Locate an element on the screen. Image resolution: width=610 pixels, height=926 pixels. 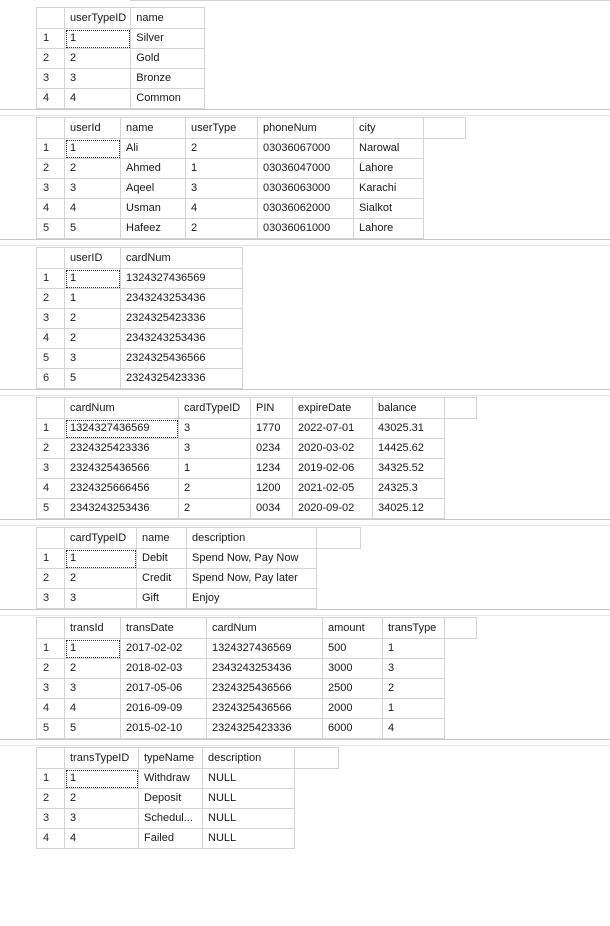
cell-description: Enjoy is located at coordinates (251, 598).